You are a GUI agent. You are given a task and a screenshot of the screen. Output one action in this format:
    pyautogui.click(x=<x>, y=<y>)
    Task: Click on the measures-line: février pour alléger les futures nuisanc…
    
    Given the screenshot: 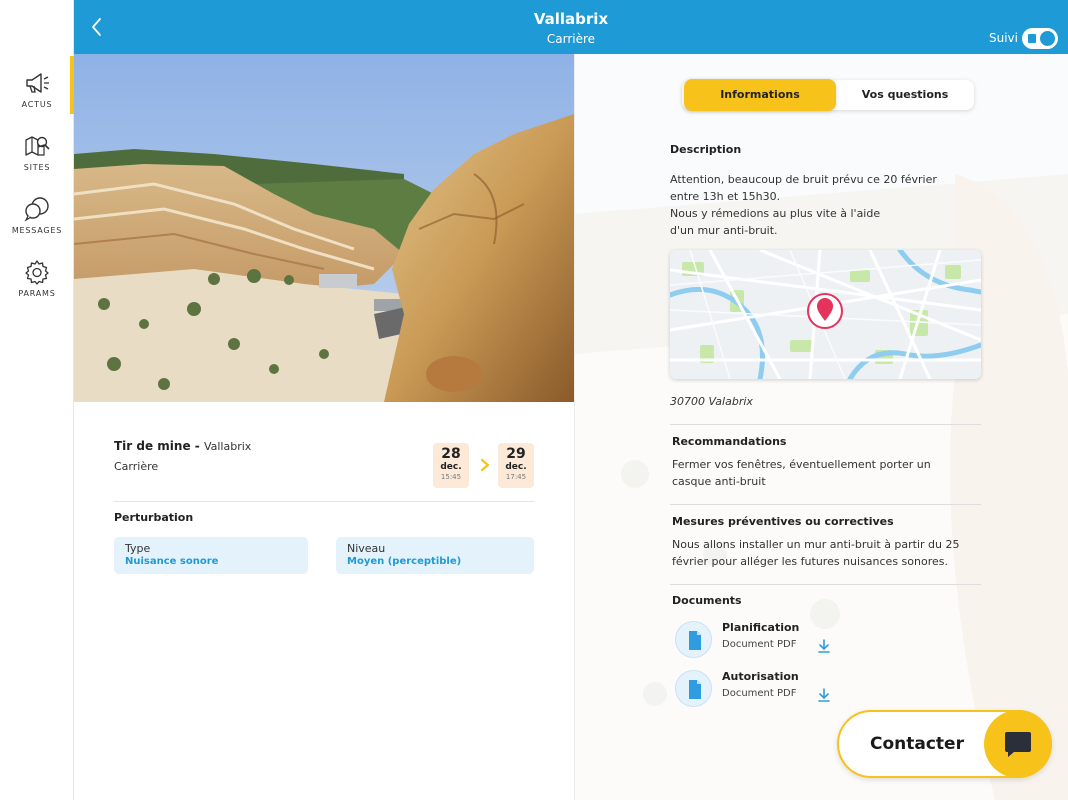 What is the action you would take?
    pyautogui.click(x=810, y=561)
    